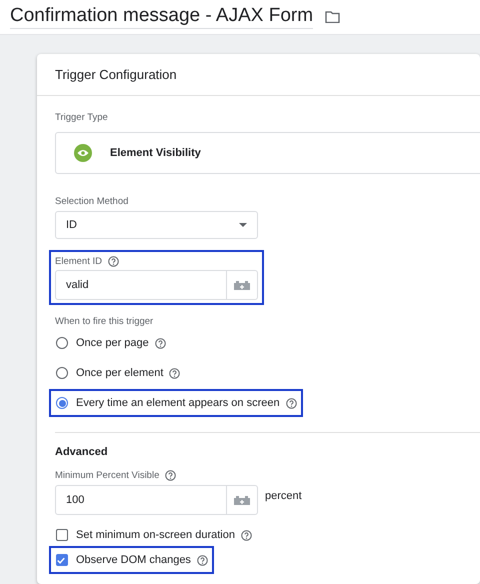 The width and height of the screenshot is (480, 584). I want to click on field-label: Selection Method, so click(91, 201).